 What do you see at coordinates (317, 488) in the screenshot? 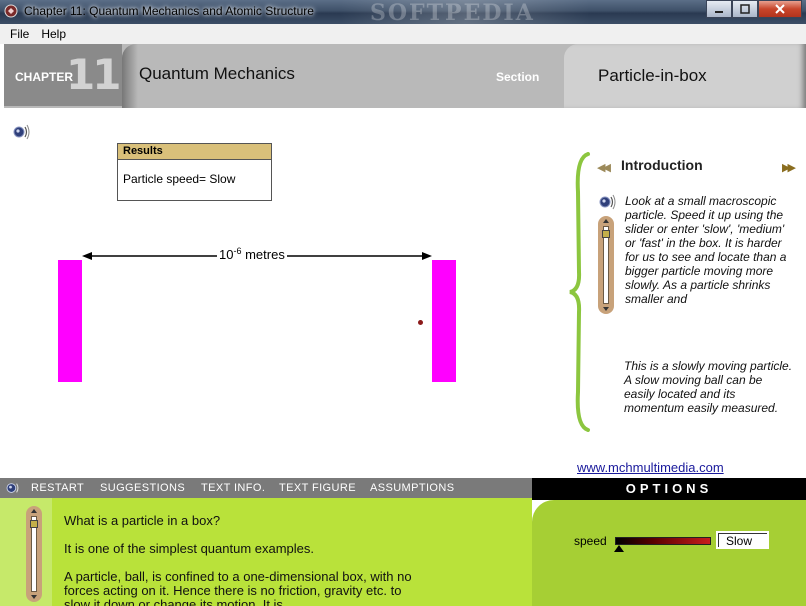
I see `text-figure-button: TEXT FIGURE` at bounding box center [317, 488].